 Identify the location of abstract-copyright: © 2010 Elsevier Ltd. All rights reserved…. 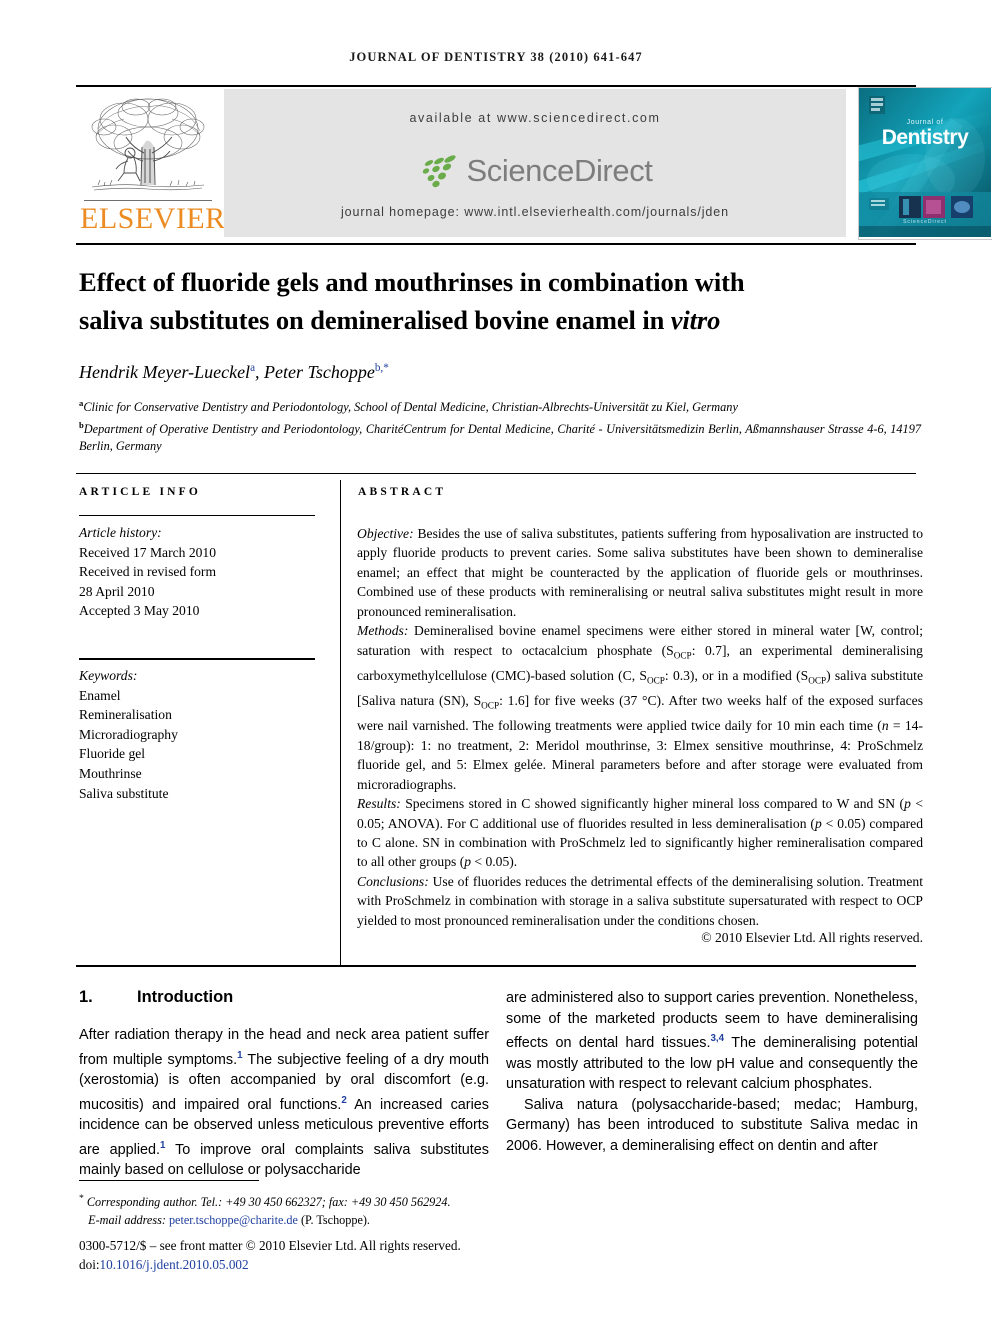
(812, 937).